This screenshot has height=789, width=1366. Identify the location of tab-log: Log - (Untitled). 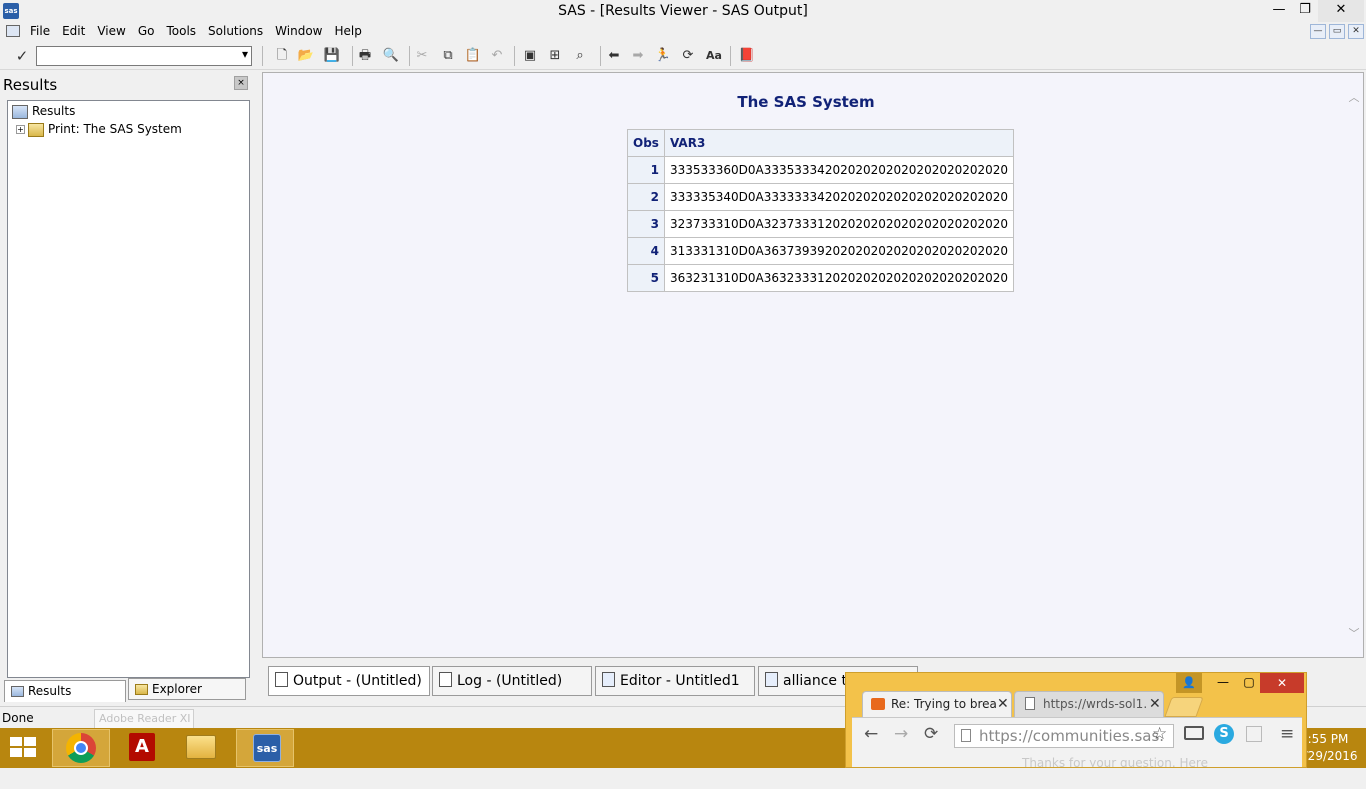
(512, 681).